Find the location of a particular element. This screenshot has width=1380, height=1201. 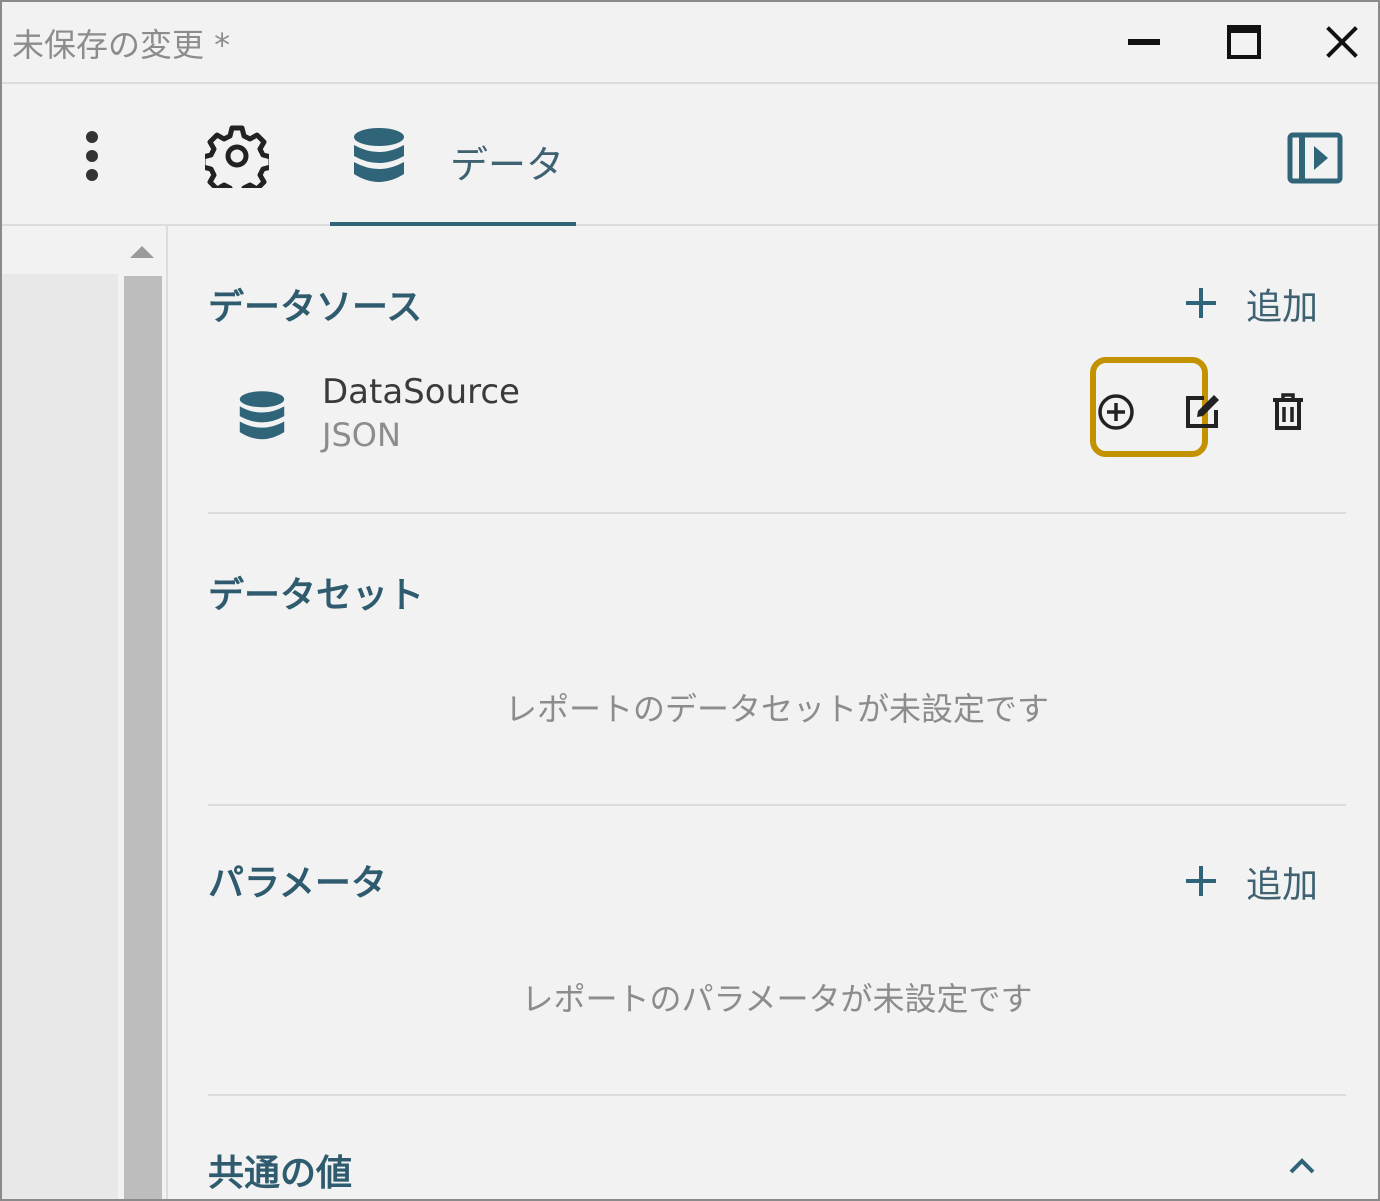

minimize-icon is located at coordinates (1144, 42).